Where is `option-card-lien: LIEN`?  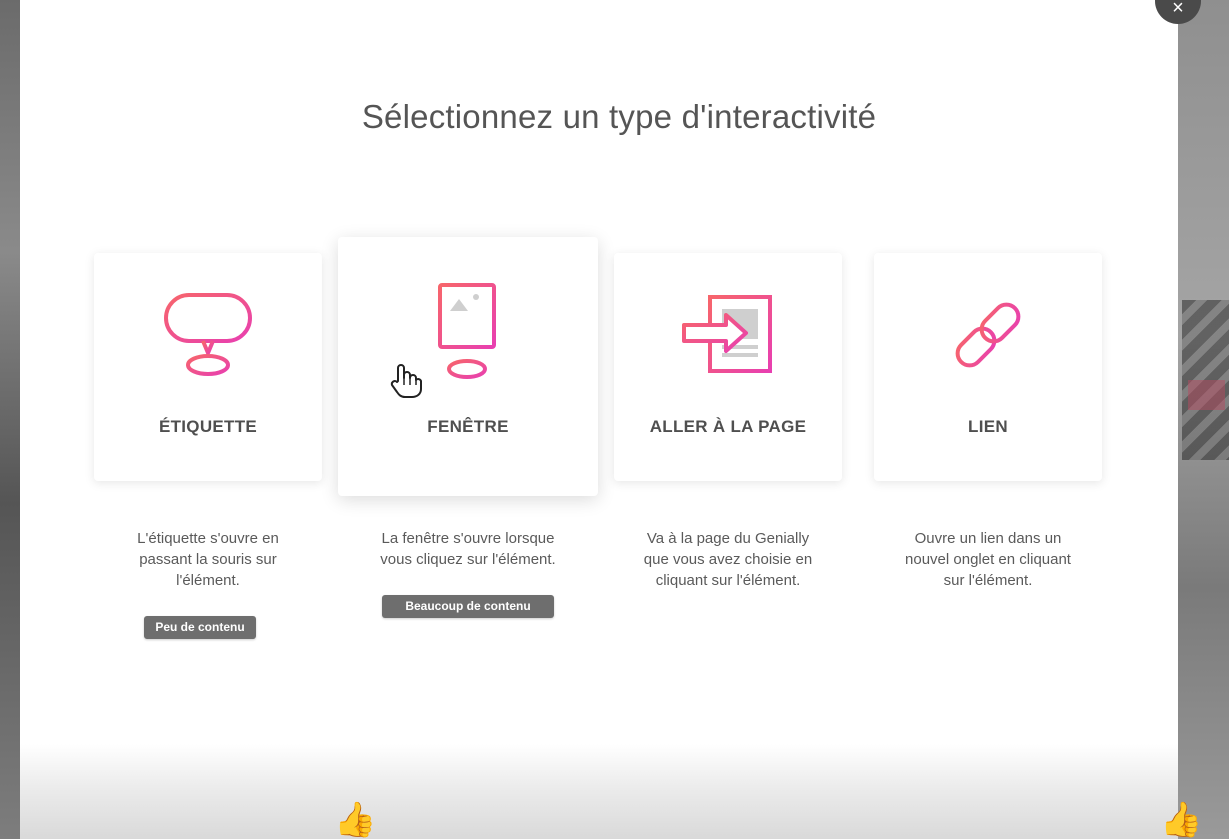
option-card-lien: LIEN is located at coordinates (988, 367).